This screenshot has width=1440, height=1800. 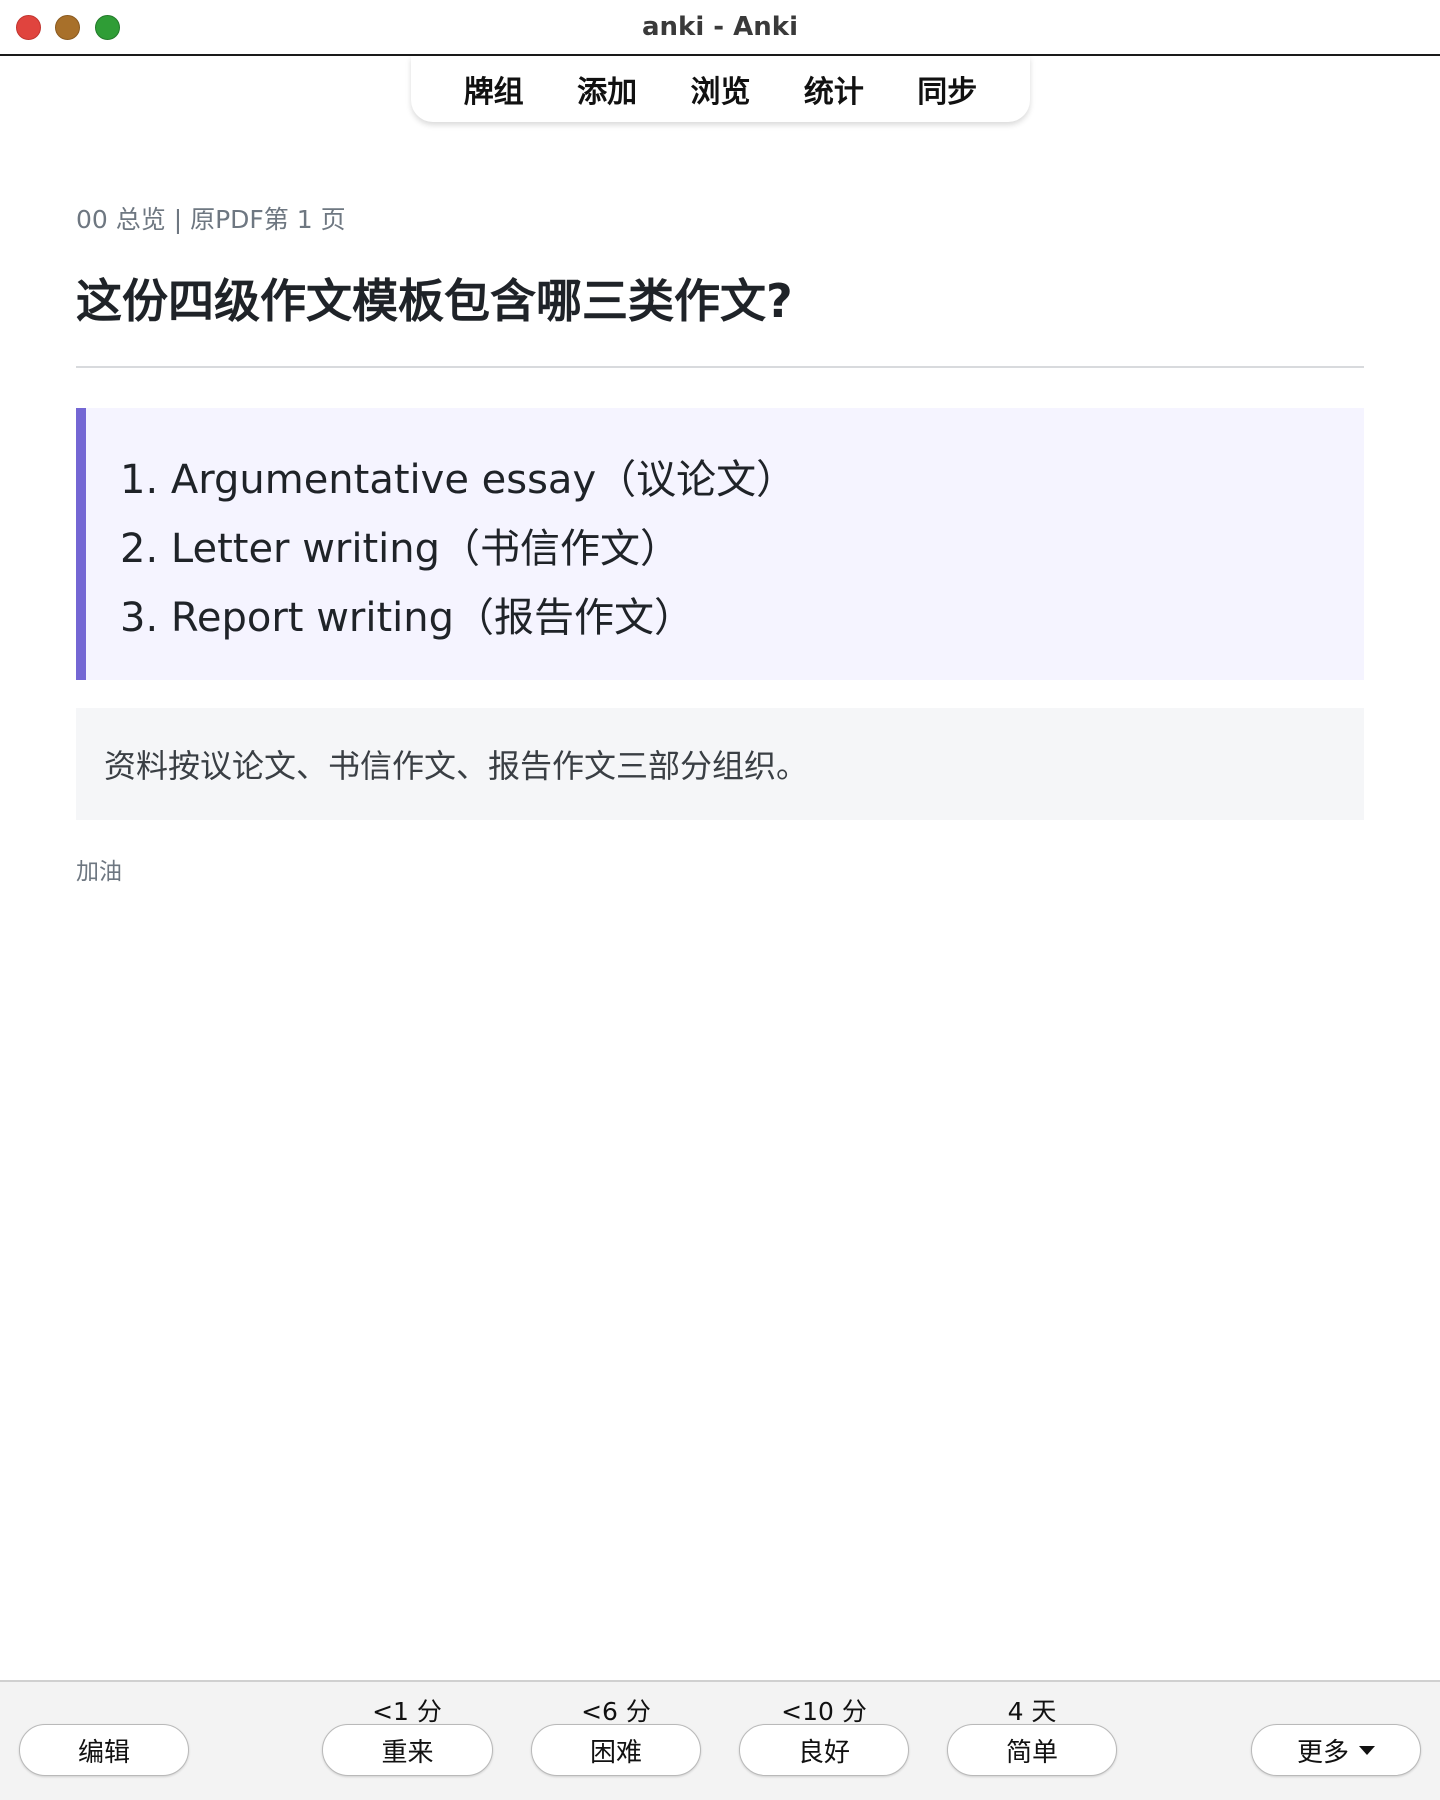 What do you see at coordinates (211, 219) in the screenshot?
I see `card-meta: 00 总览 | 原PDF第 1 页` at bounding box center [211, 219].